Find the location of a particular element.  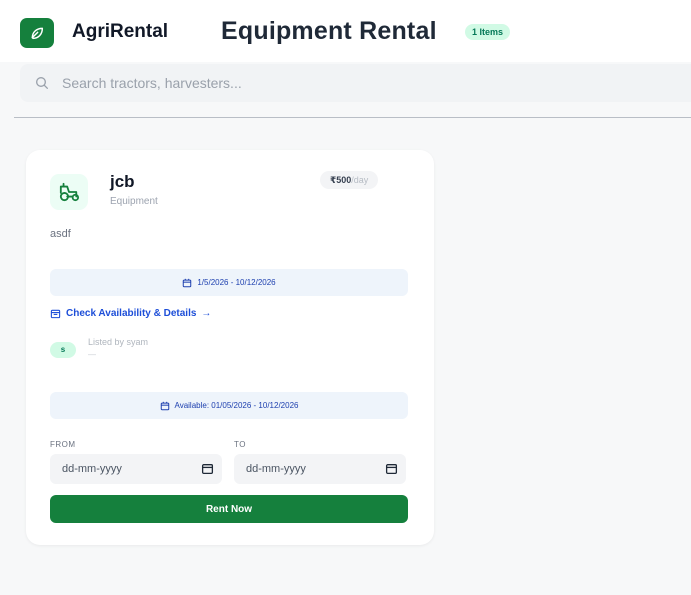

owner-text: Listed by syam is located at coordinates (118, 342).